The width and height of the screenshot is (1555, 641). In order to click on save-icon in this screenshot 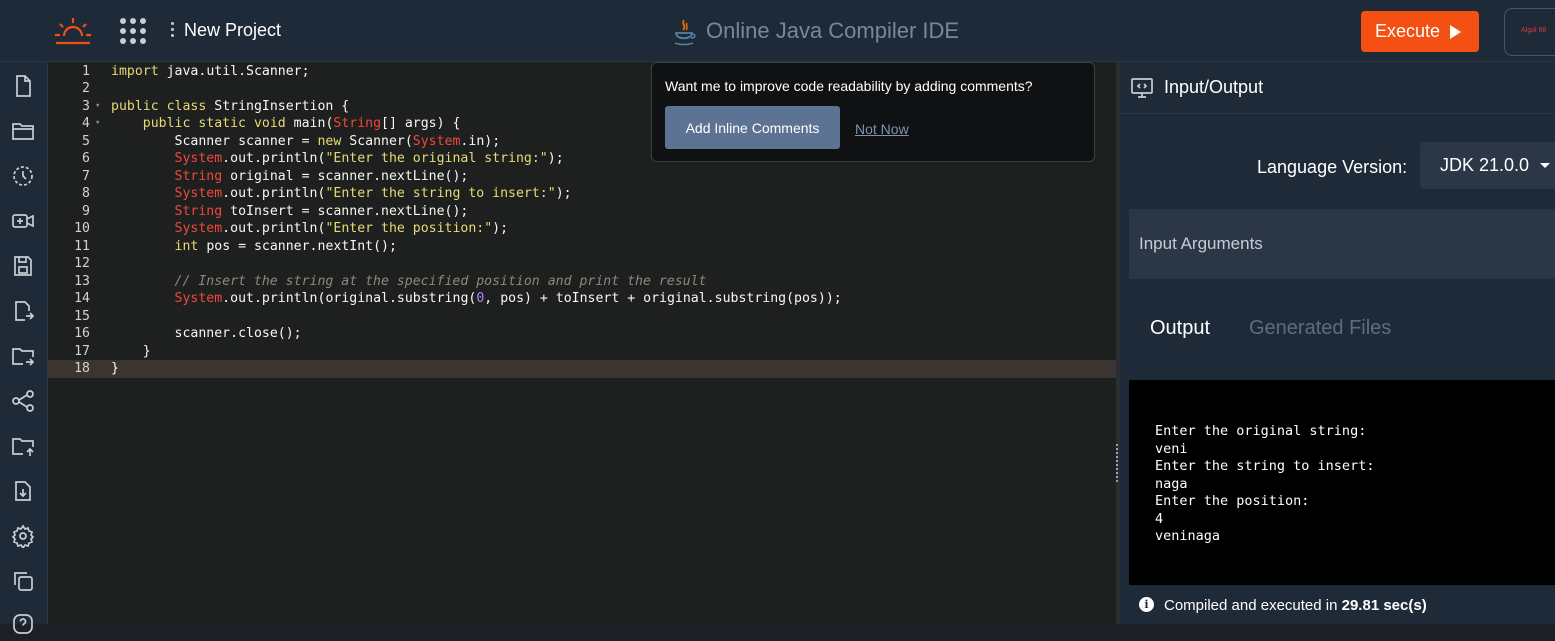, I will do `click(23, 266)`.